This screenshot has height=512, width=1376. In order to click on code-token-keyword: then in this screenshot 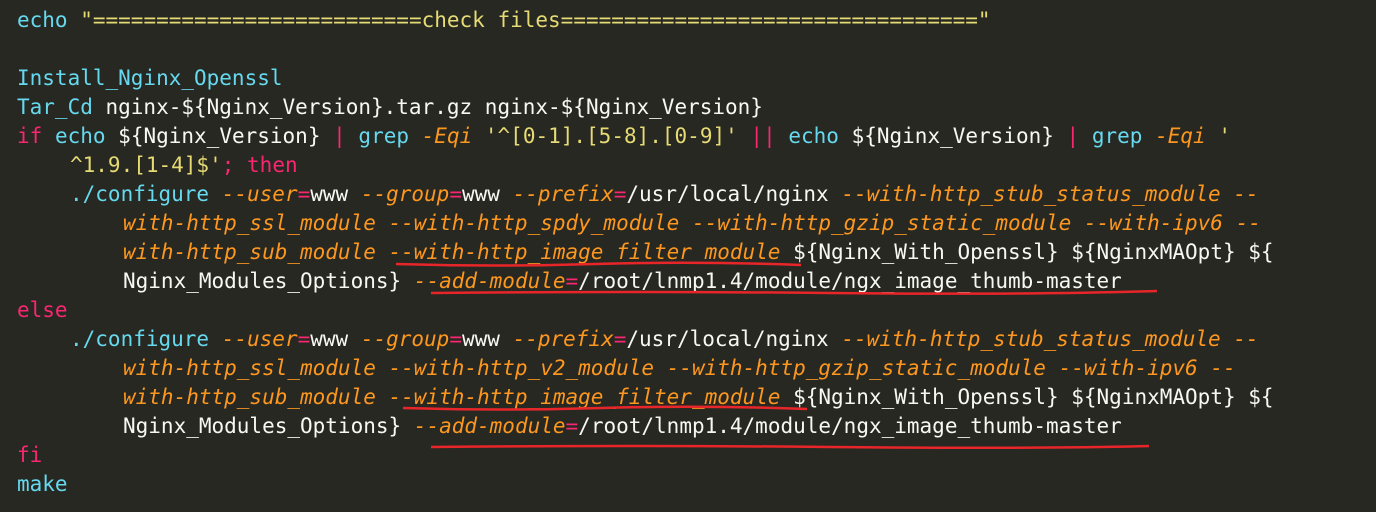, I will do `click(272, 165)`.